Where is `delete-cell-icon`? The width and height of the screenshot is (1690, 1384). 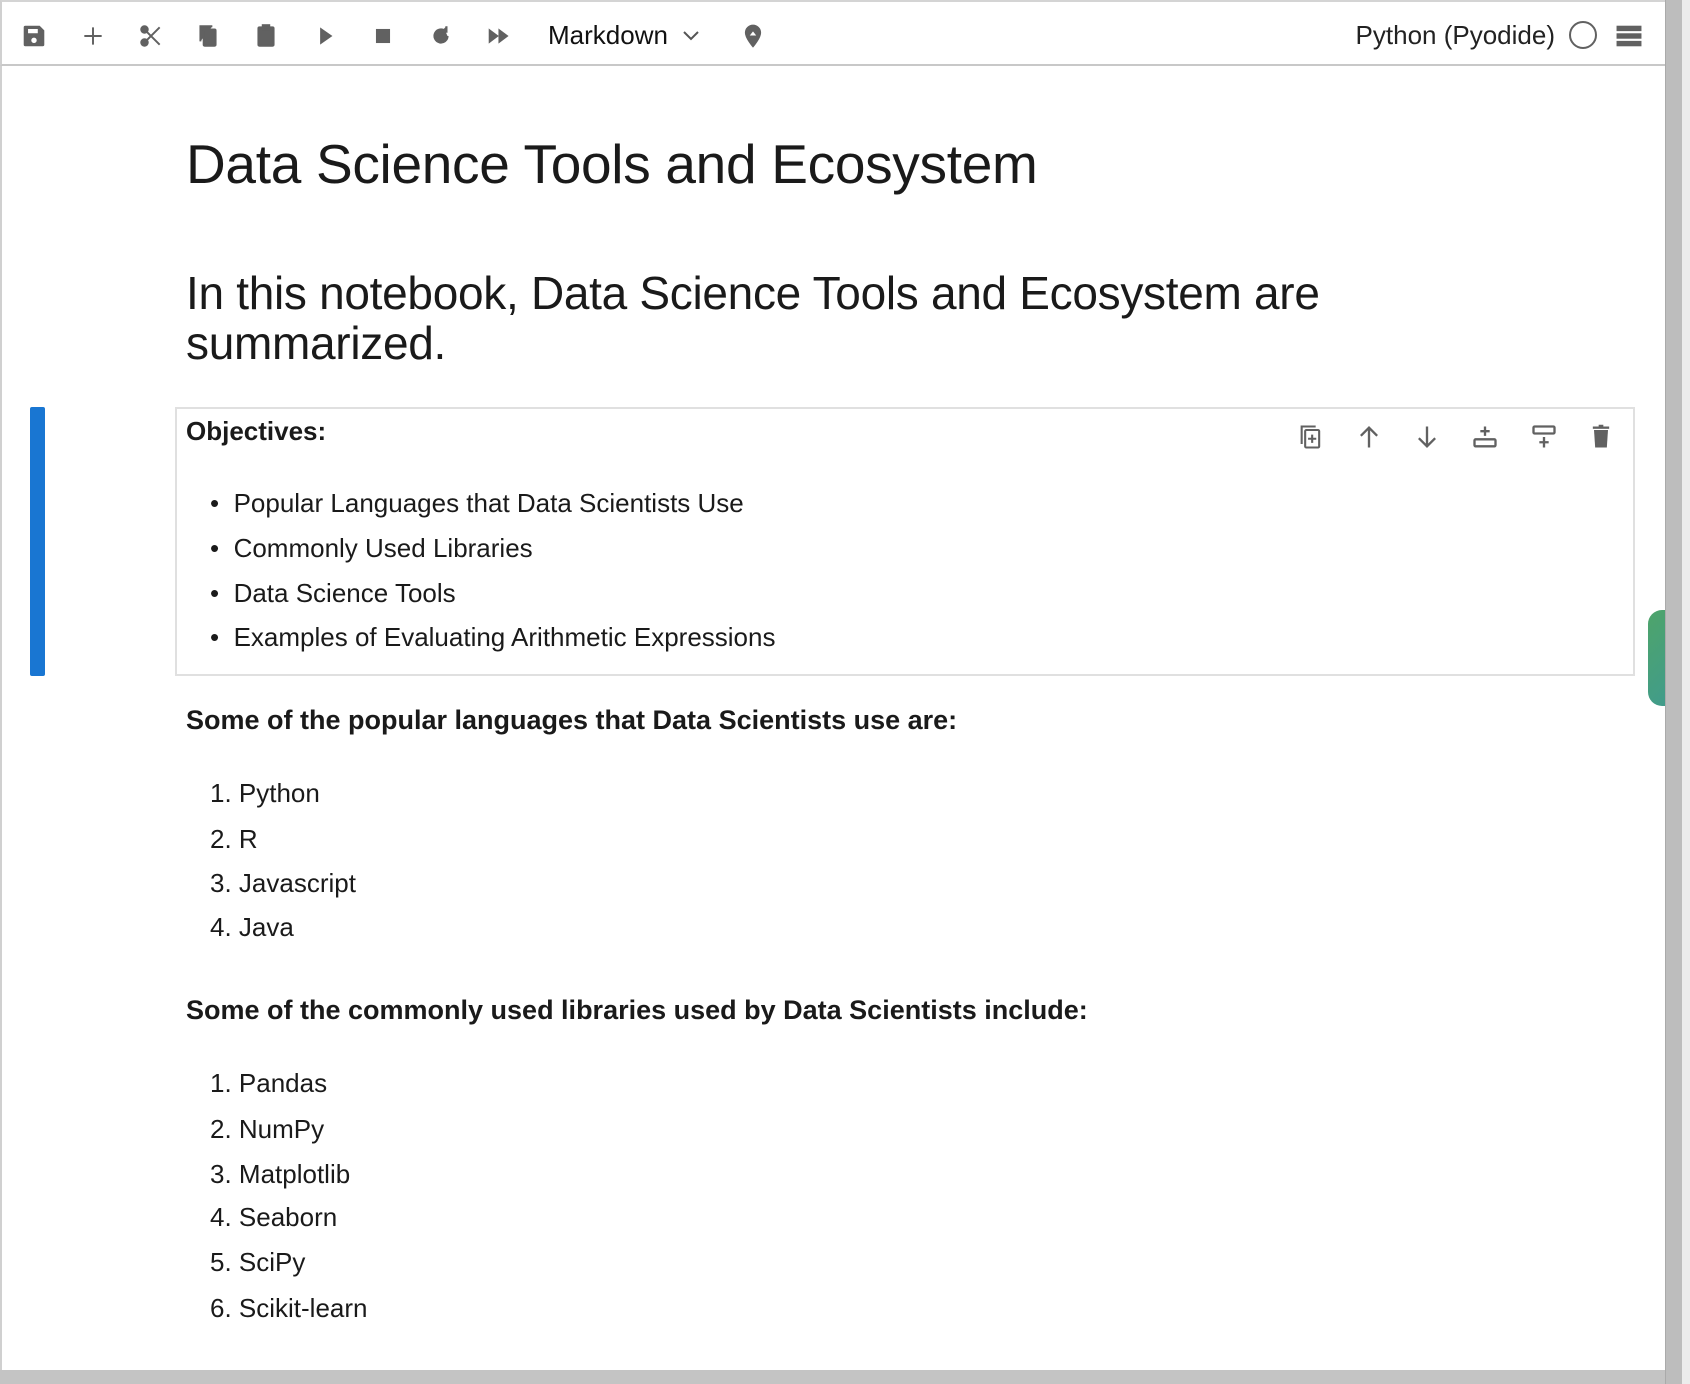 delete-cell-icon is located at coordinates (1601, 437).